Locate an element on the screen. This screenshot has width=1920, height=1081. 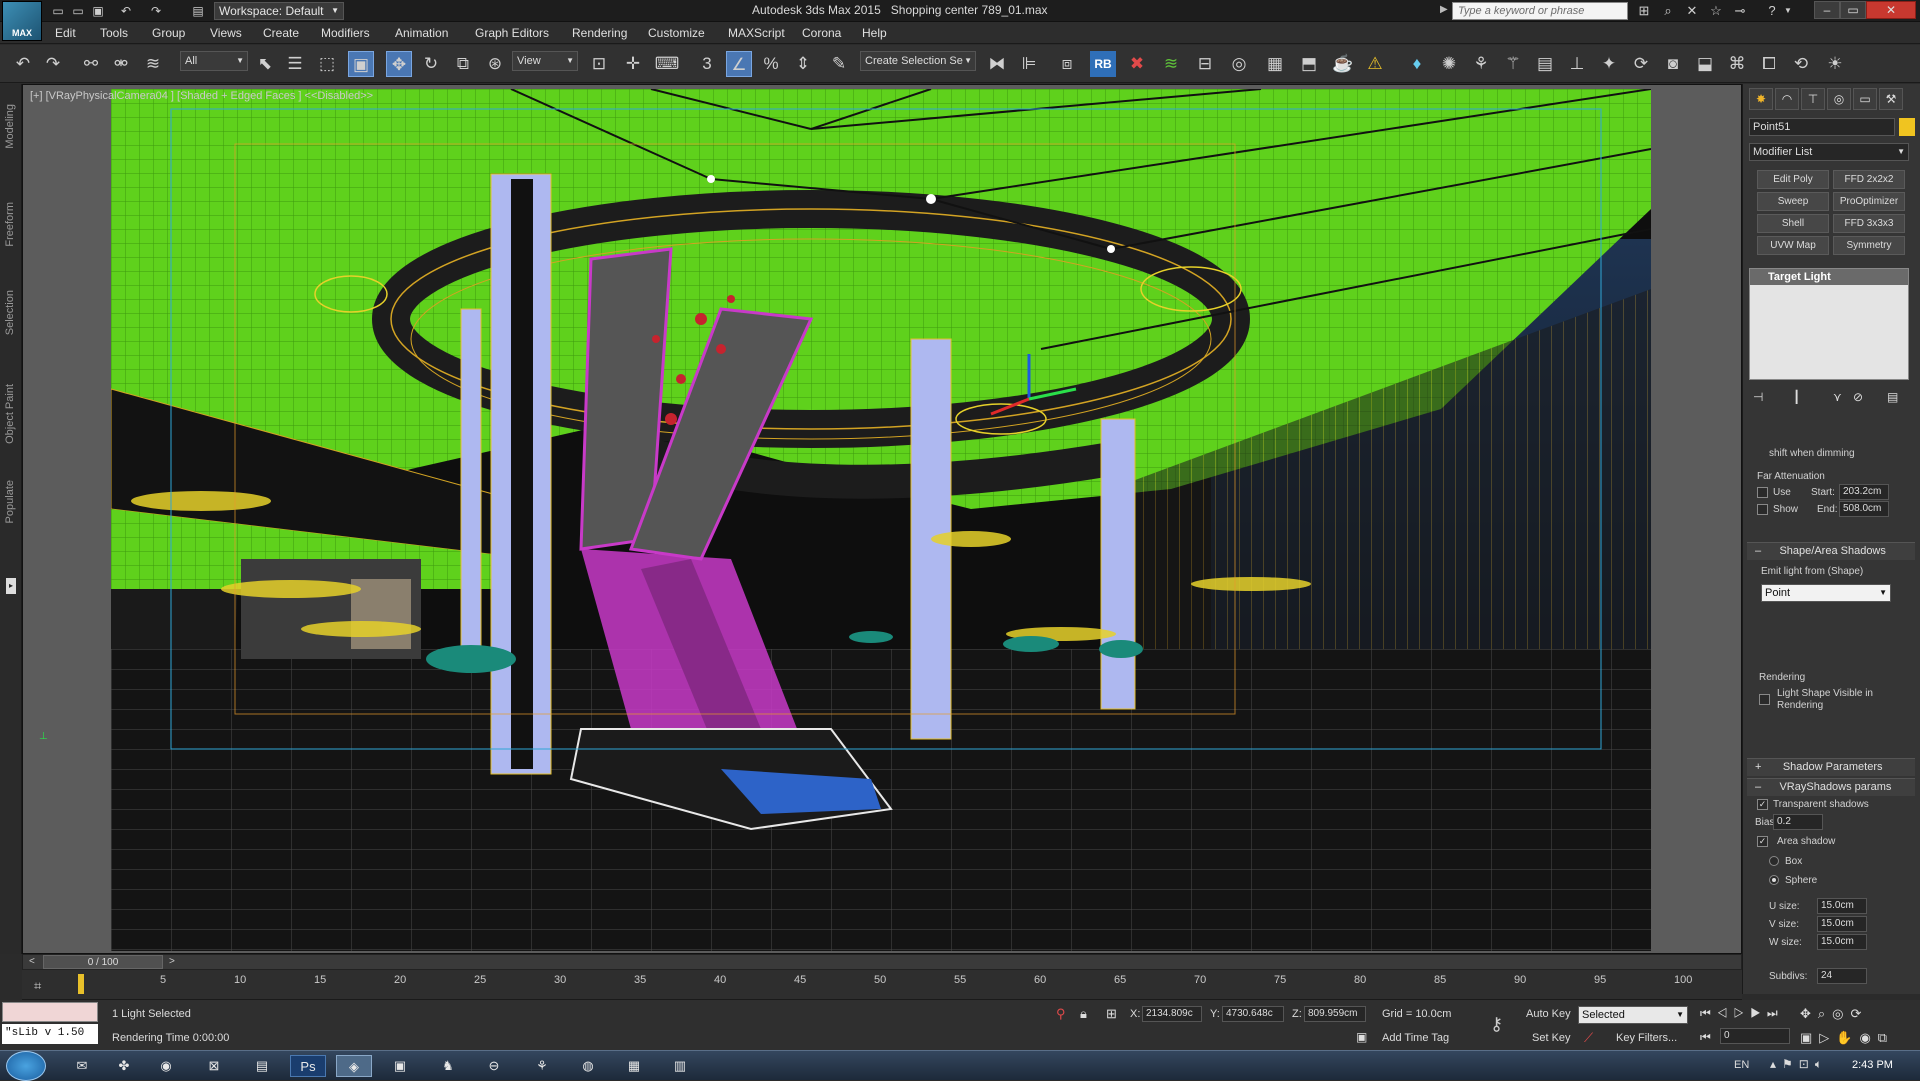
app-taskbar-icon: ♞ is located at coordinates (448, 1066).